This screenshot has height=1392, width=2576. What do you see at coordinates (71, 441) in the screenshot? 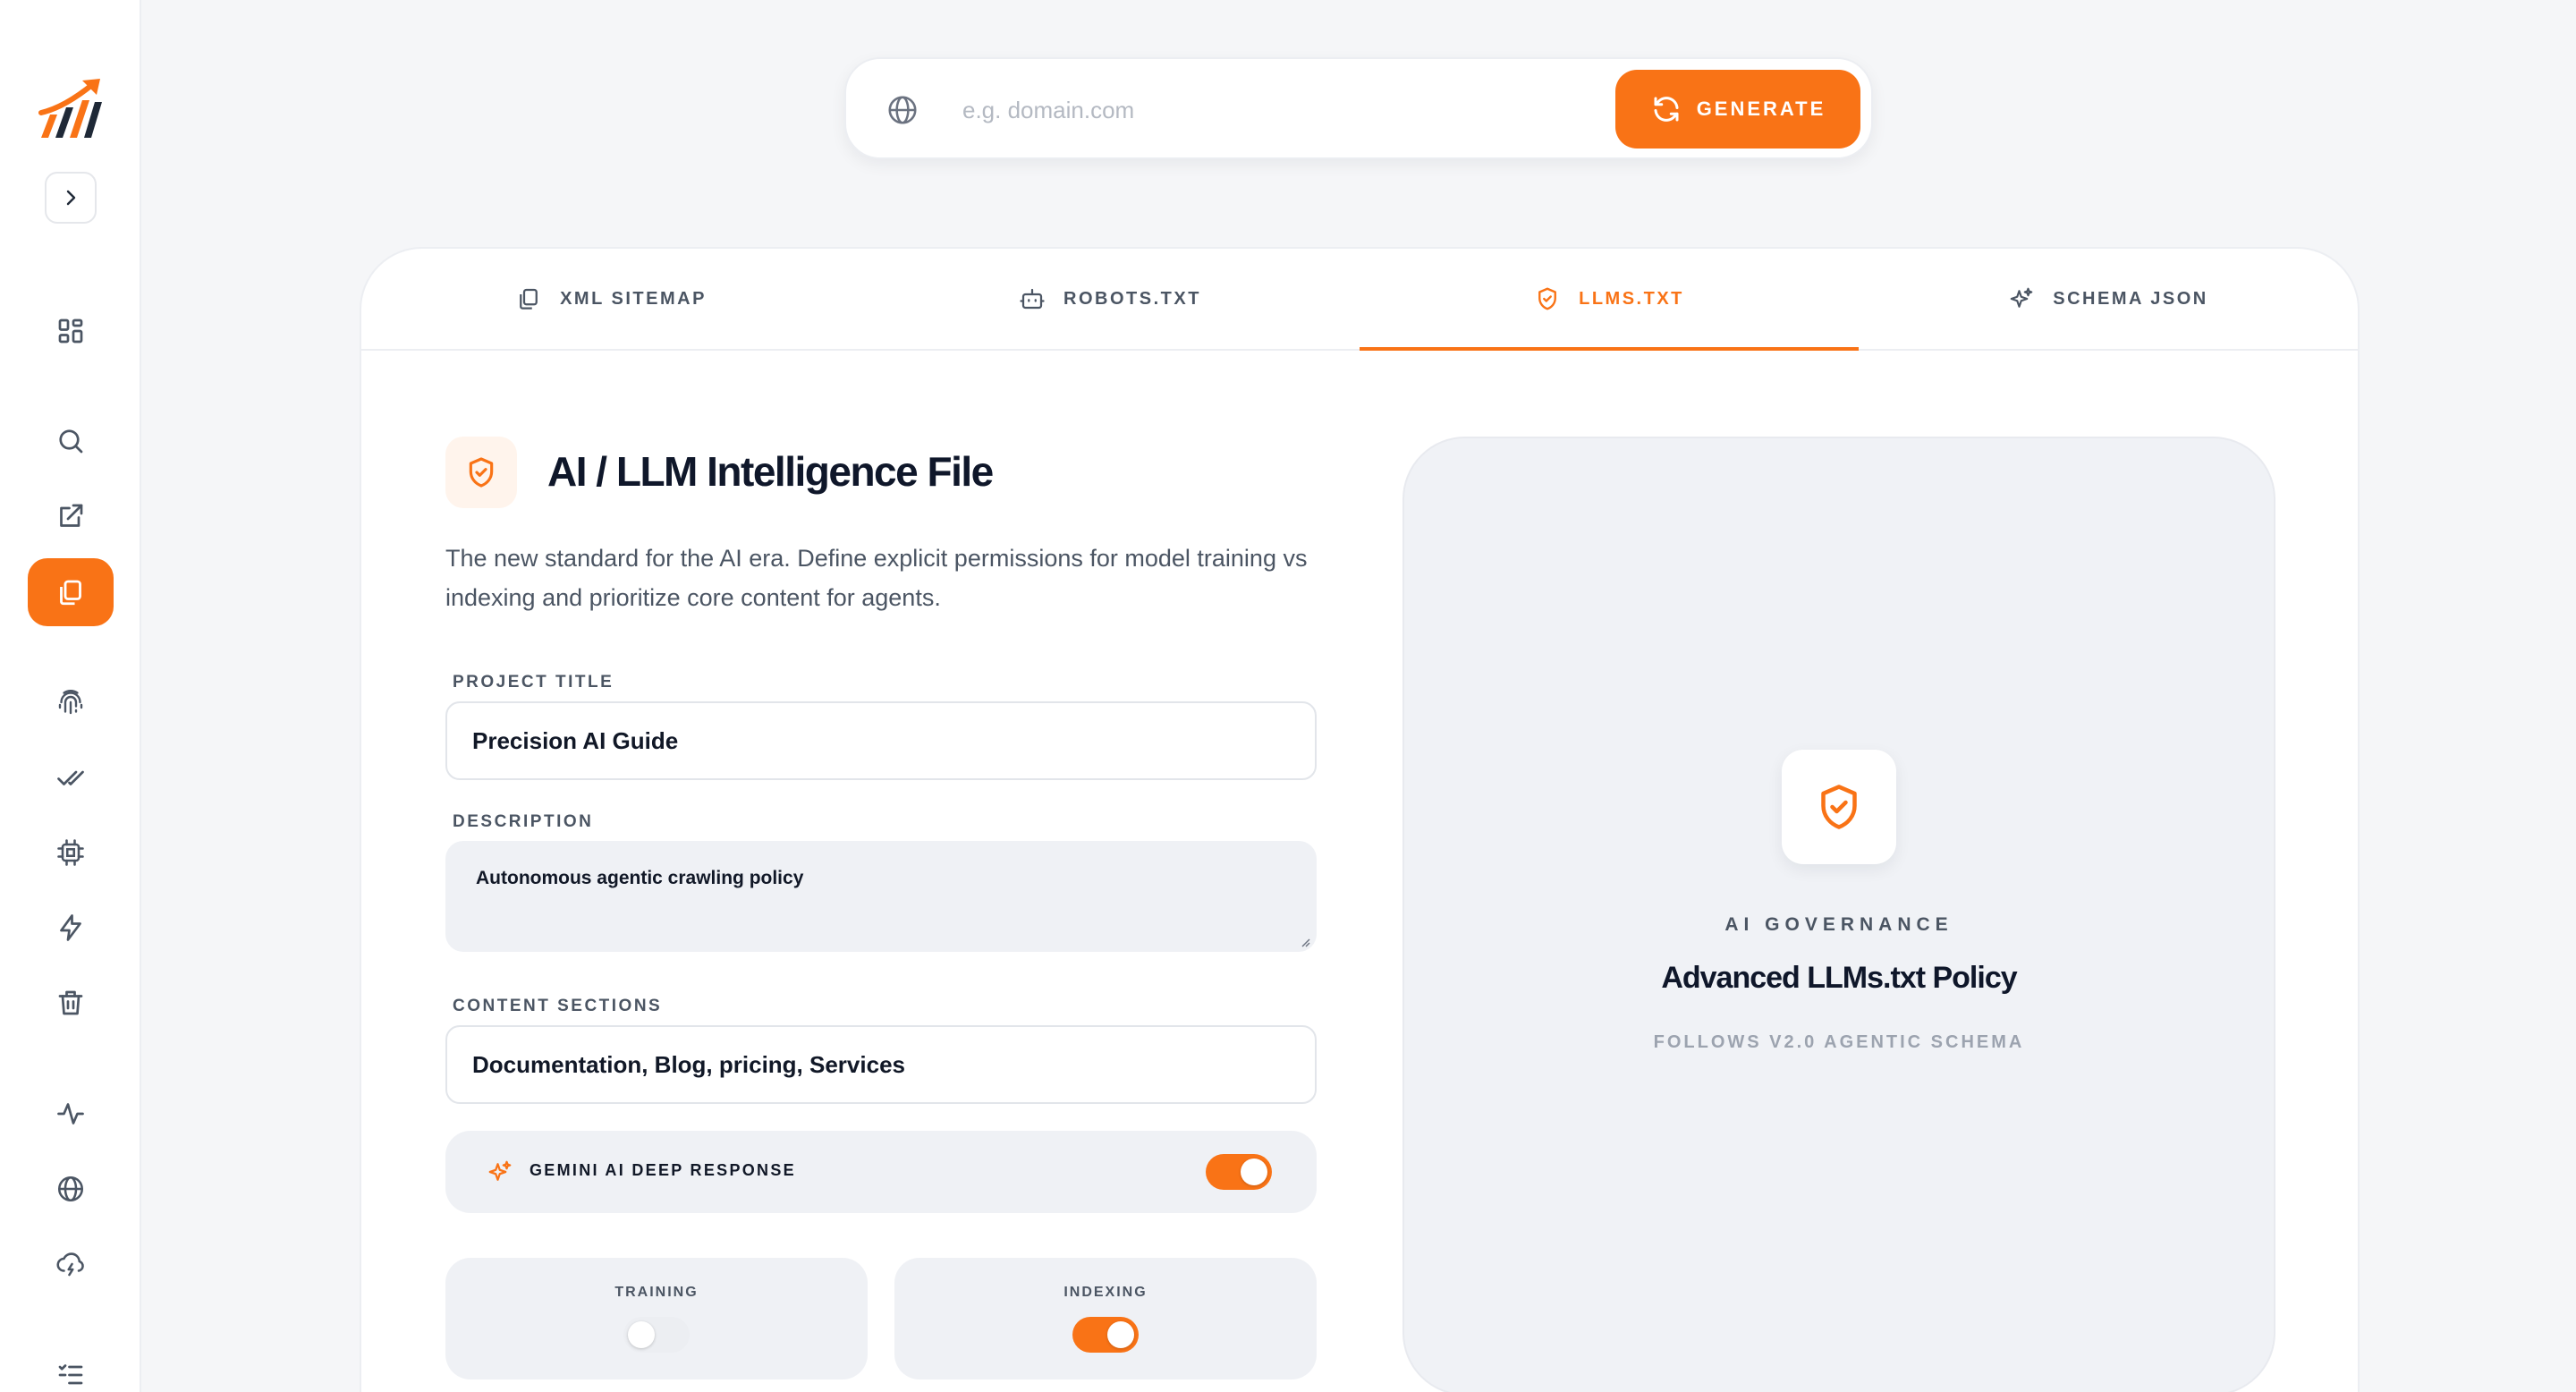
I see `search-icon` at bounding box center [71, 441].